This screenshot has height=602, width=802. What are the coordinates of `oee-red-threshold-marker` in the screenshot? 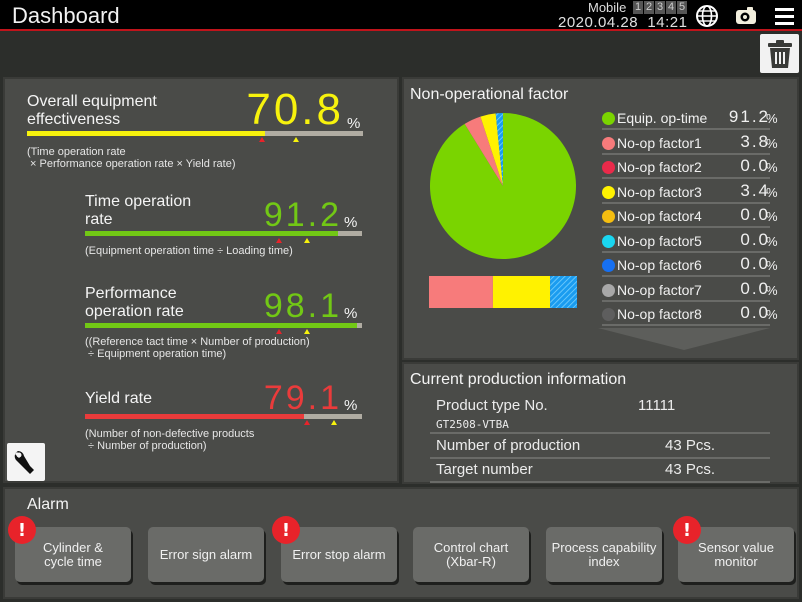 It's located at (262, 139).